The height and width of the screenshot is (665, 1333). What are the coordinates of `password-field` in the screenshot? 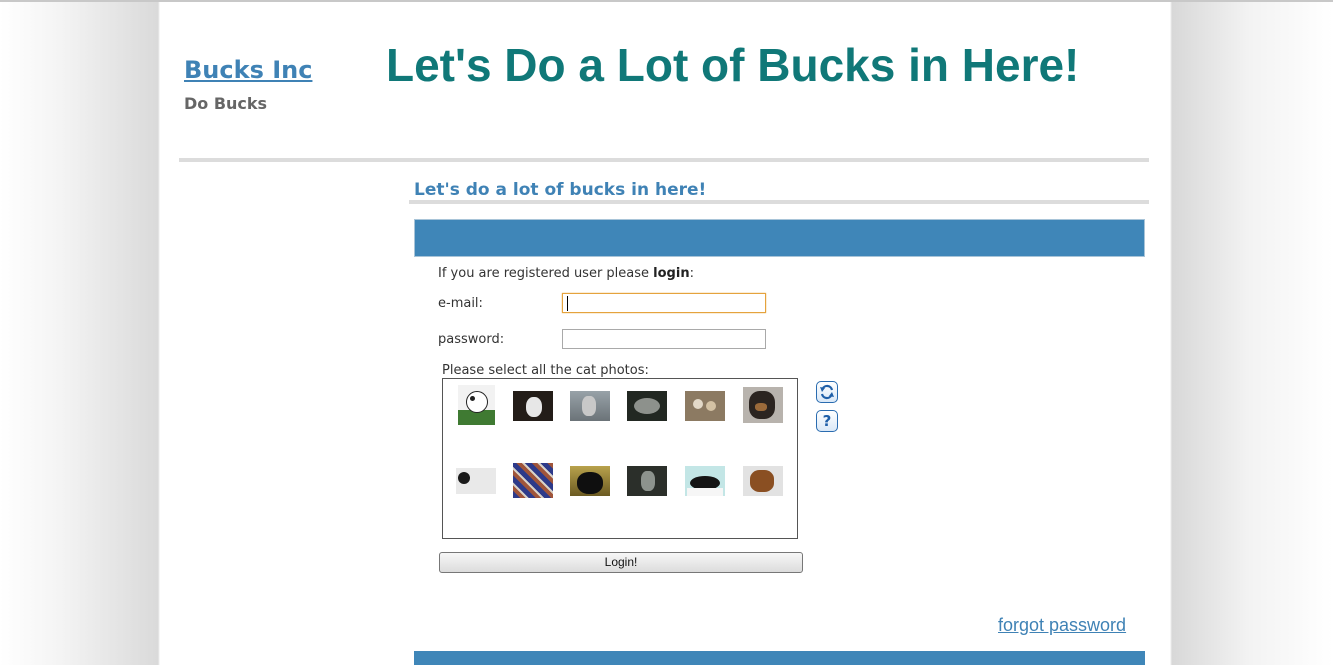 It's located at (664, 339).